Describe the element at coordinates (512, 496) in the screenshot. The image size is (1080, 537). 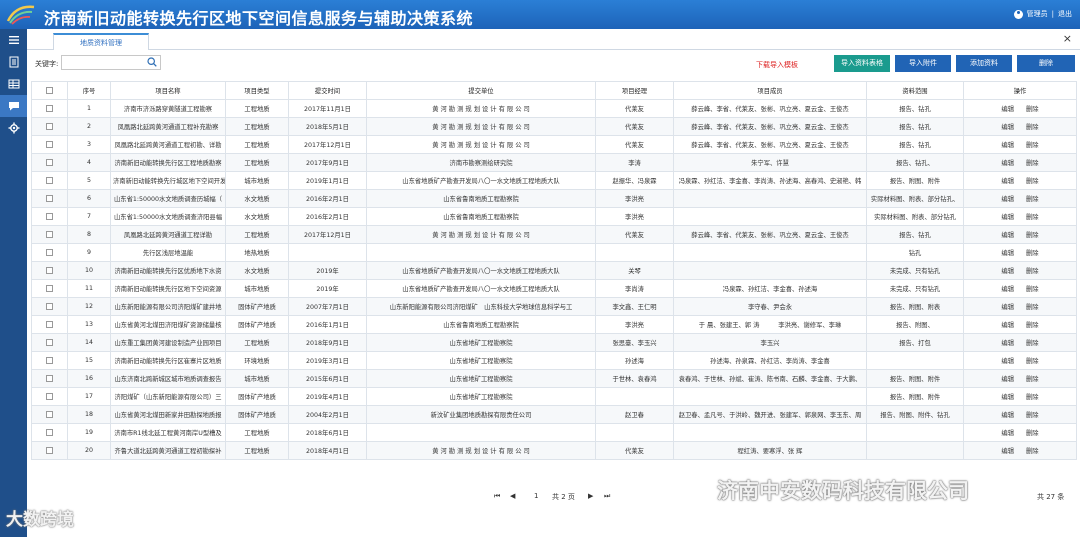
I see `prev-page-button: ◀` at that location.